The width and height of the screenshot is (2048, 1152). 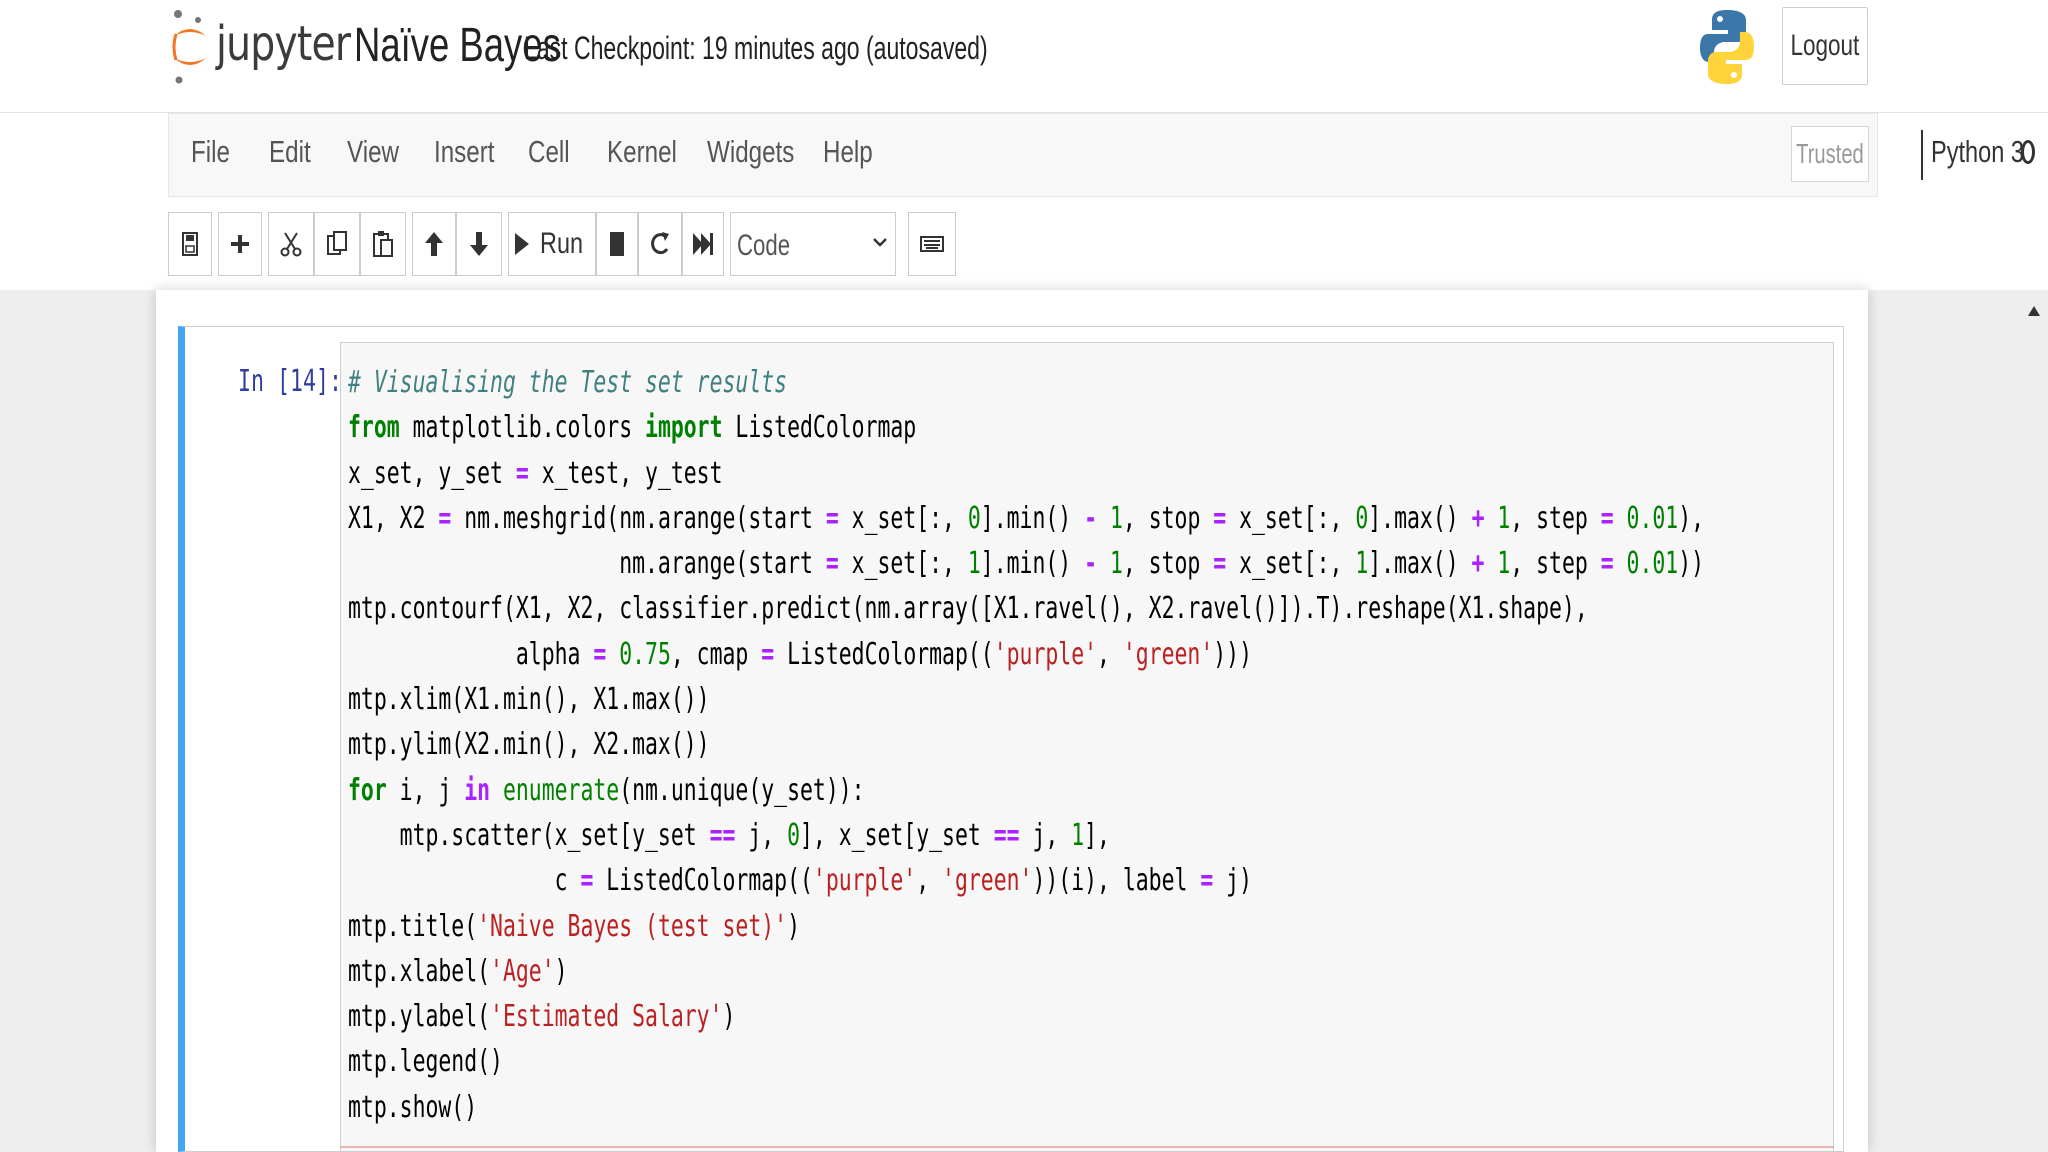 What do you see at coordinates (1026, 790) in the screenshot?
I see `code-line: for i, j in enumerate(nm.unique(y_set)):` at bounding box center [1026, 790].